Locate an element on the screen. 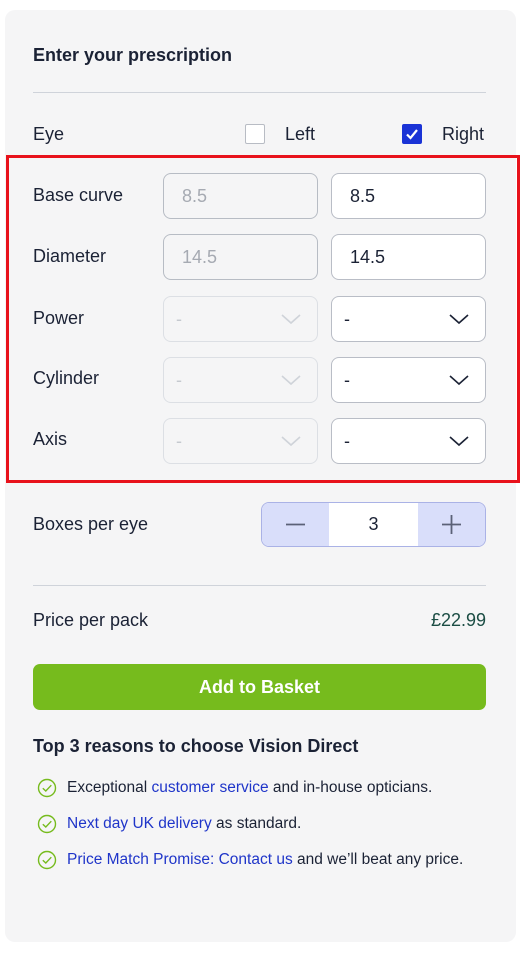 The image size is (525, 954). next-day-delivery-link: Next day UK delivery is located at coordinates (139, 823).